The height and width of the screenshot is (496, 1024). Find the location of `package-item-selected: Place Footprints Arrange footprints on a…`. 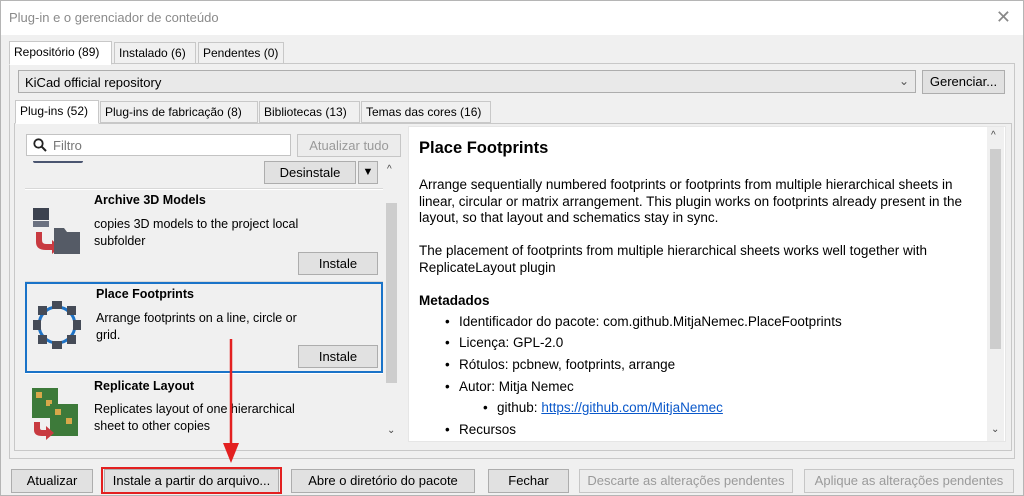

package-item-selected: Place Footprints Arrange footprints on a… is located at coordinates (204, 327).